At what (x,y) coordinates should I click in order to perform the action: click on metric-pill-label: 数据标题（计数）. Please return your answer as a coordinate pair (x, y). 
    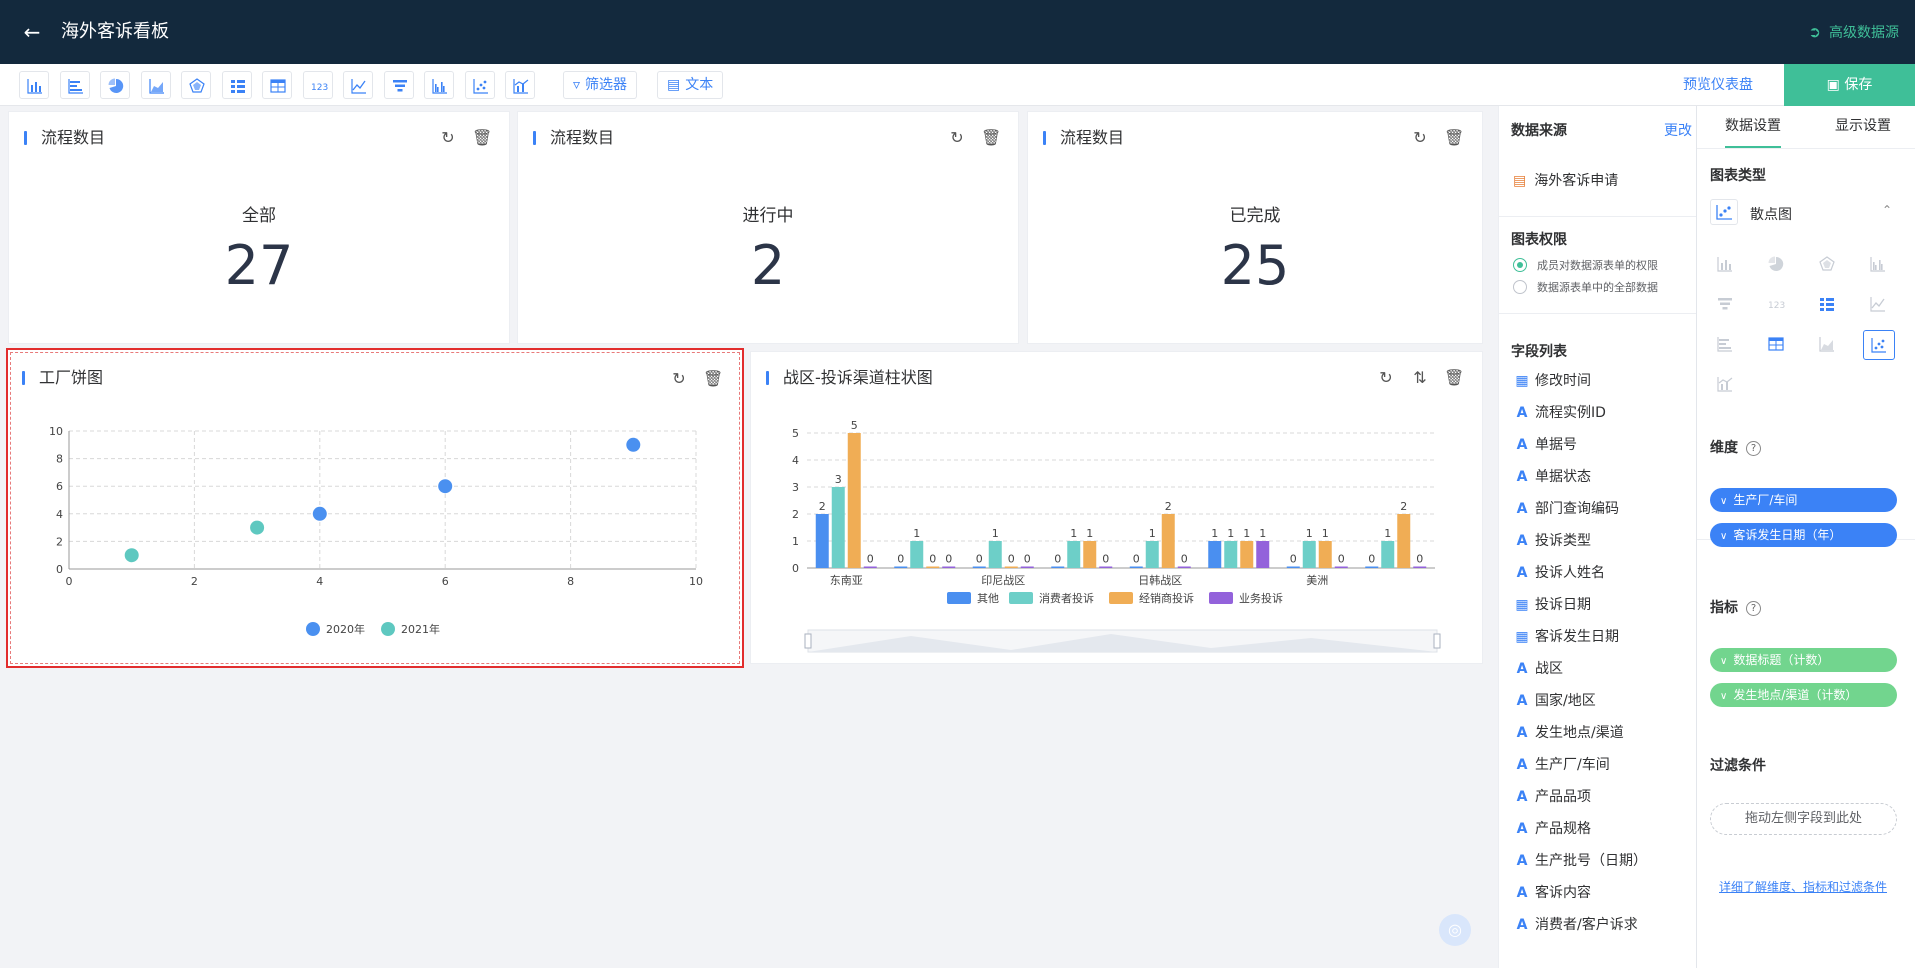
    Looking at the image, I should click on (1781, 660).